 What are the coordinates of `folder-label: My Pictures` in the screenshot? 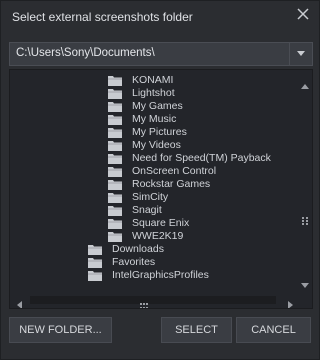 It's located at (159, 132).